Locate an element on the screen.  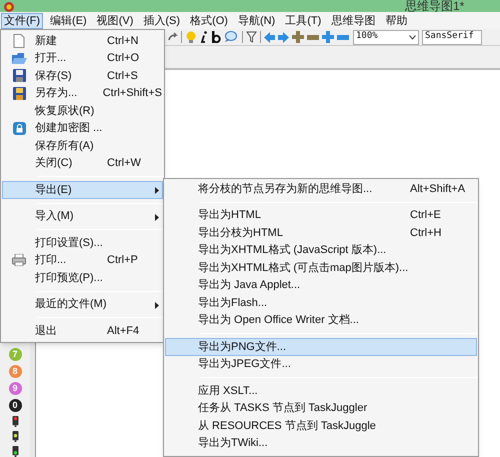
menu-item: 编辑(E) is located at coordinates (68, 20).